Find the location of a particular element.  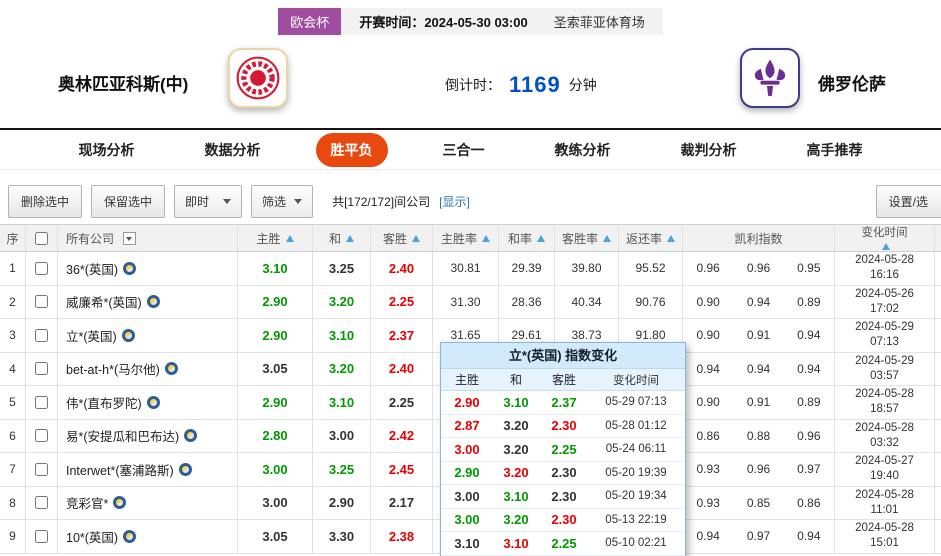

change-time-cell: 2024-05-28 16:16 is located at coordinates (885, 268).